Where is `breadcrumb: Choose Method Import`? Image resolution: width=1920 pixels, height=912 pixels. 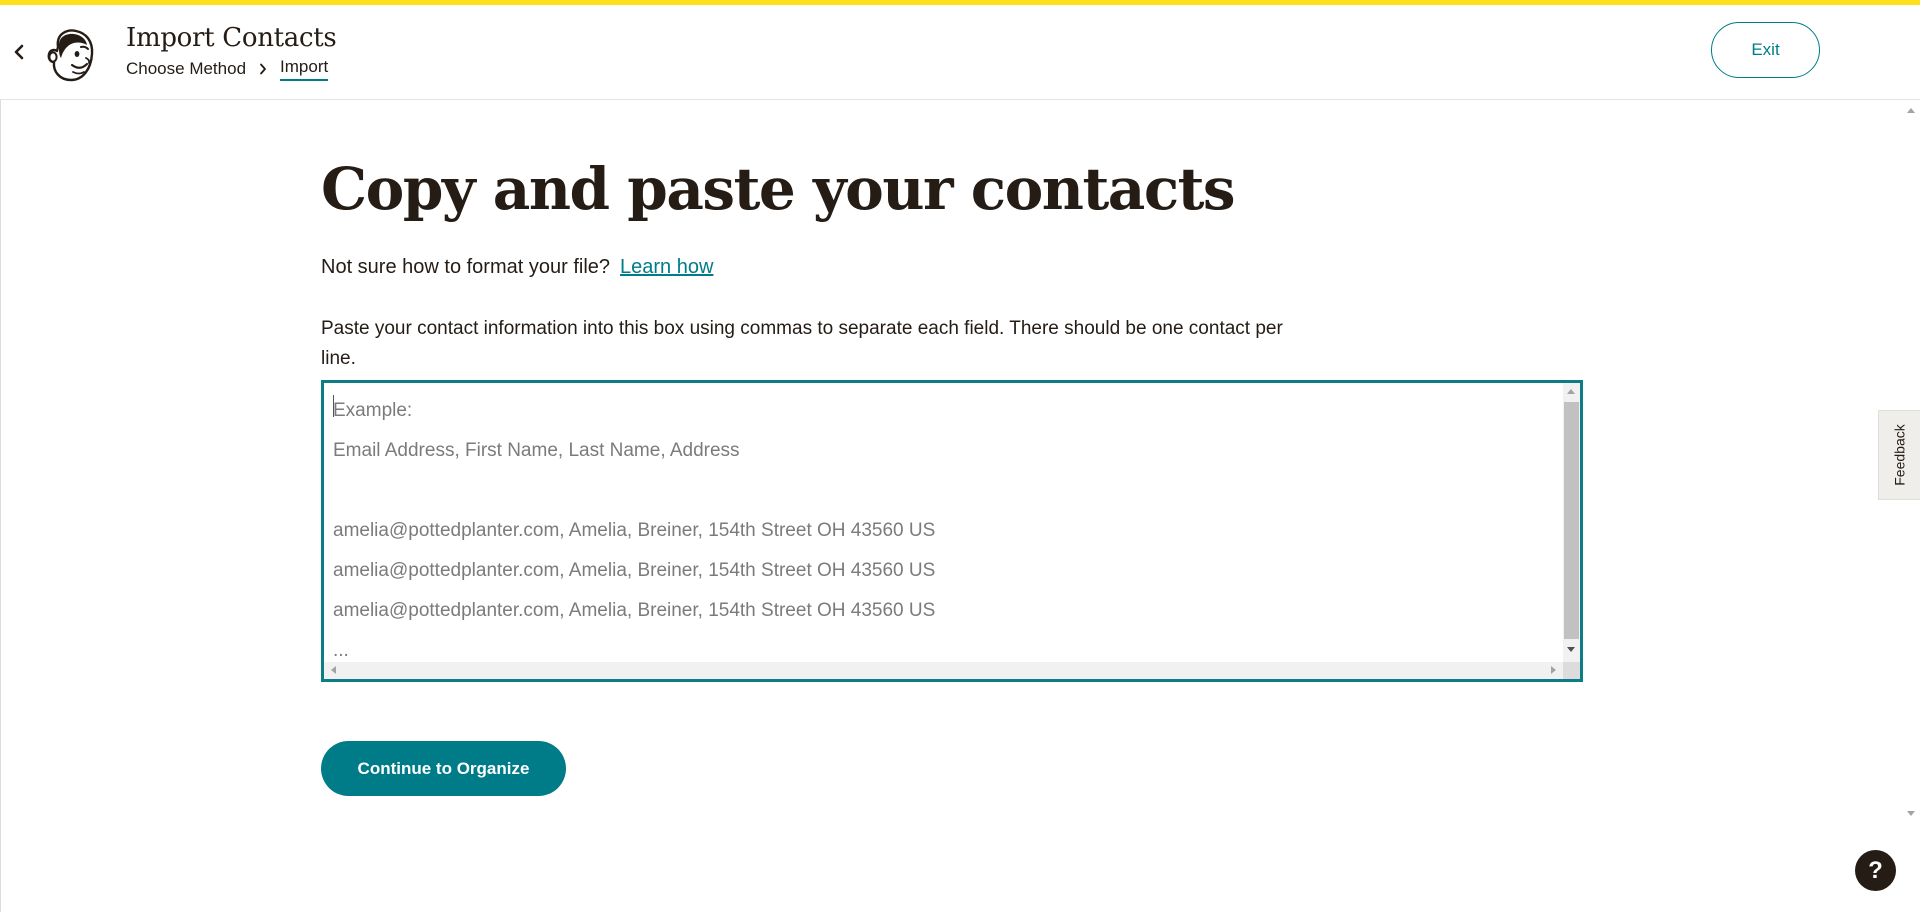
breadcrumb: Choose Method Import is located at coordinates (227, 69).